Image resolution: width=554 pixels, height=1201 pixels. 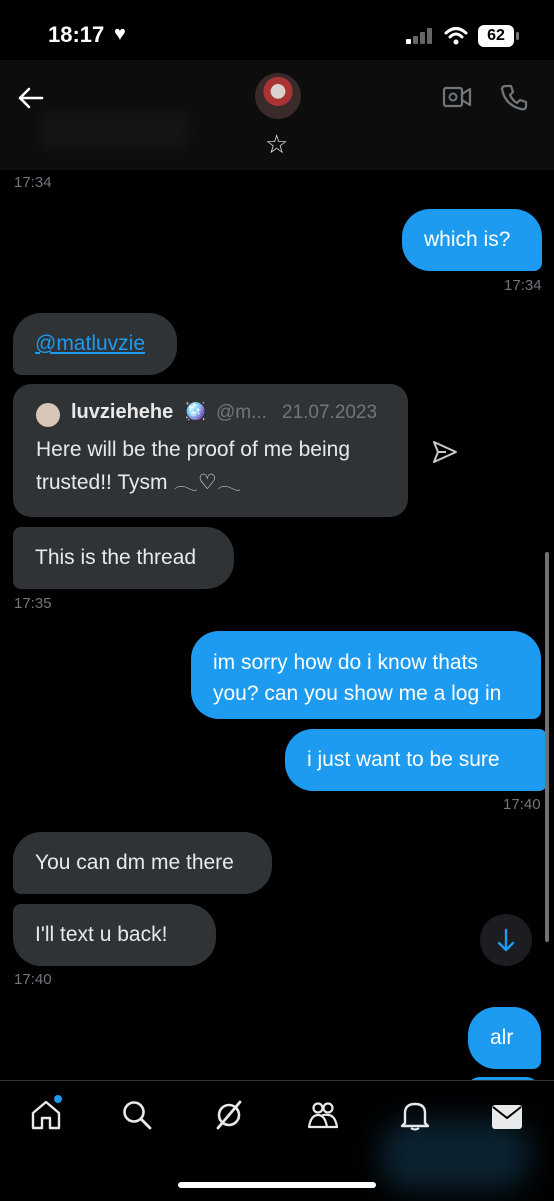 I want to click on message-timestamp: 17:35, so click(x=33, y=603).